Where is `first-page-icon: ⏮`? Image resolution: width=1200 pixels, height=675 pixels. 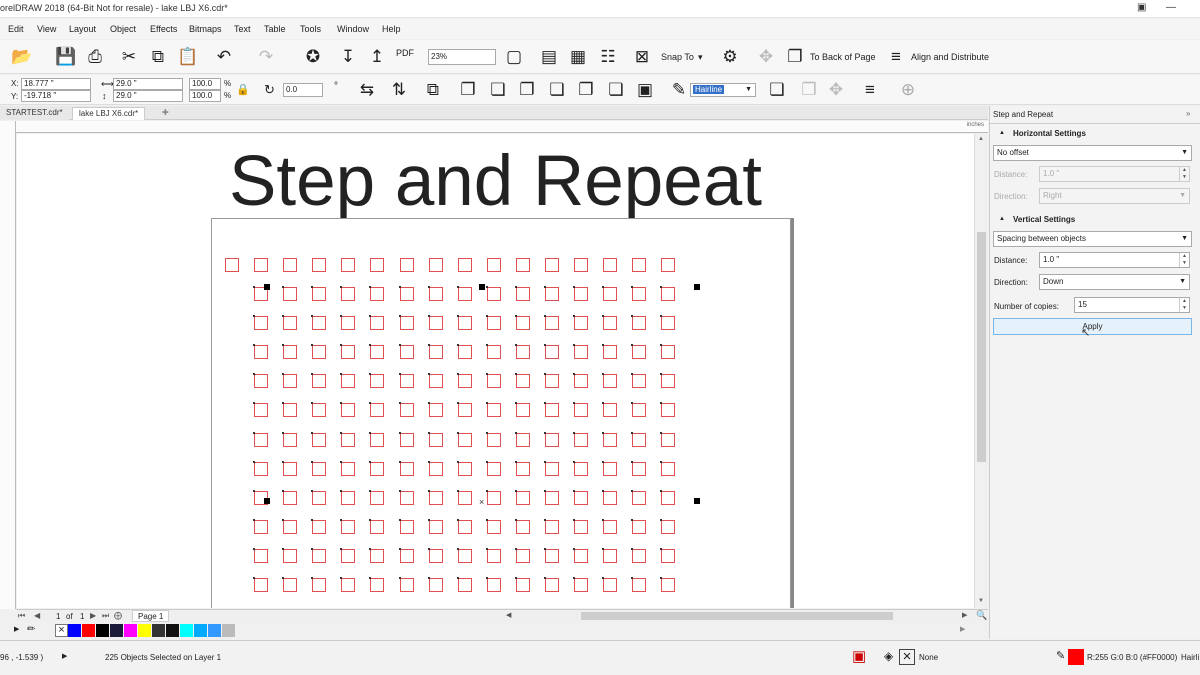
first-page-icon: ⏮ is located at coordinates (21, 616).